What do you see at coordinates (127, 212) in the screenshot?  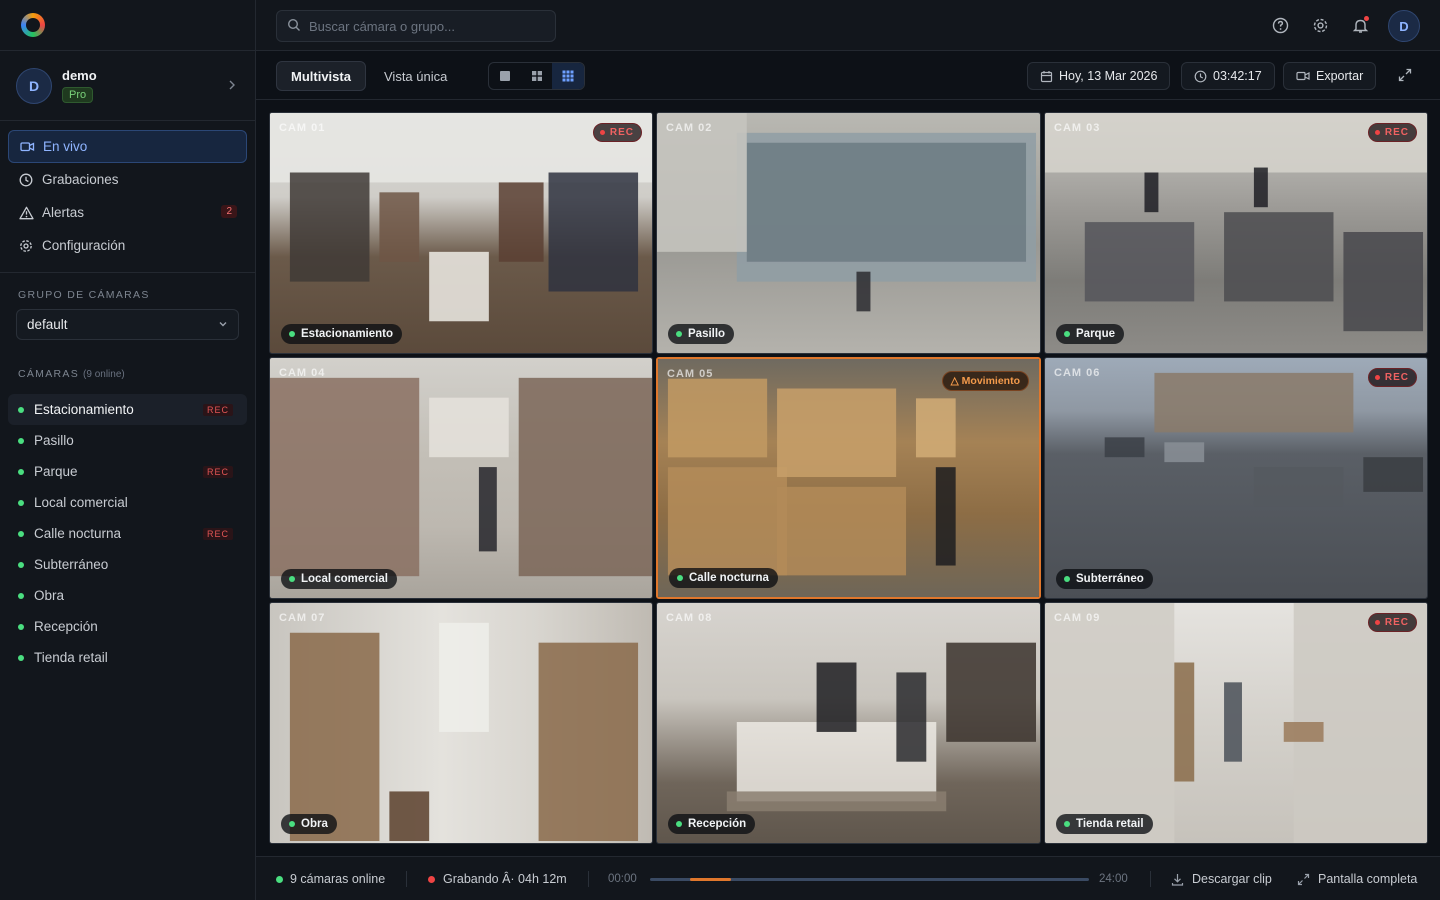 I see `sidebar-item-alertas: Alertas 2` at bounding box center [127, 212].